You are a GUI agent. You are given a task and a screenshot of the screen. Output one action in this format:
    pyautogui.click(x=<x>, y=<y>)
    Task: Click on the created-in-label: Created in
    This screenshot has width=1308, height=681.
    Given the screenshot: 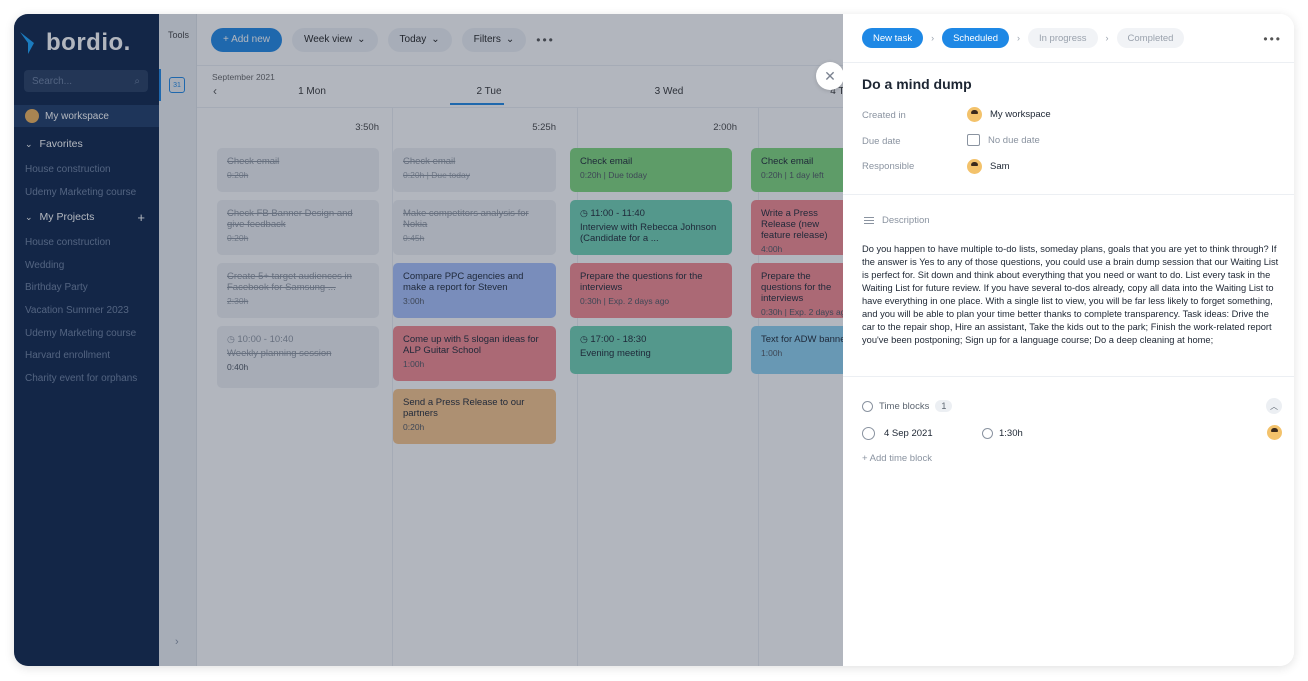 What is the action you would take?
    pyautogui.click(x=884, y=115)
    